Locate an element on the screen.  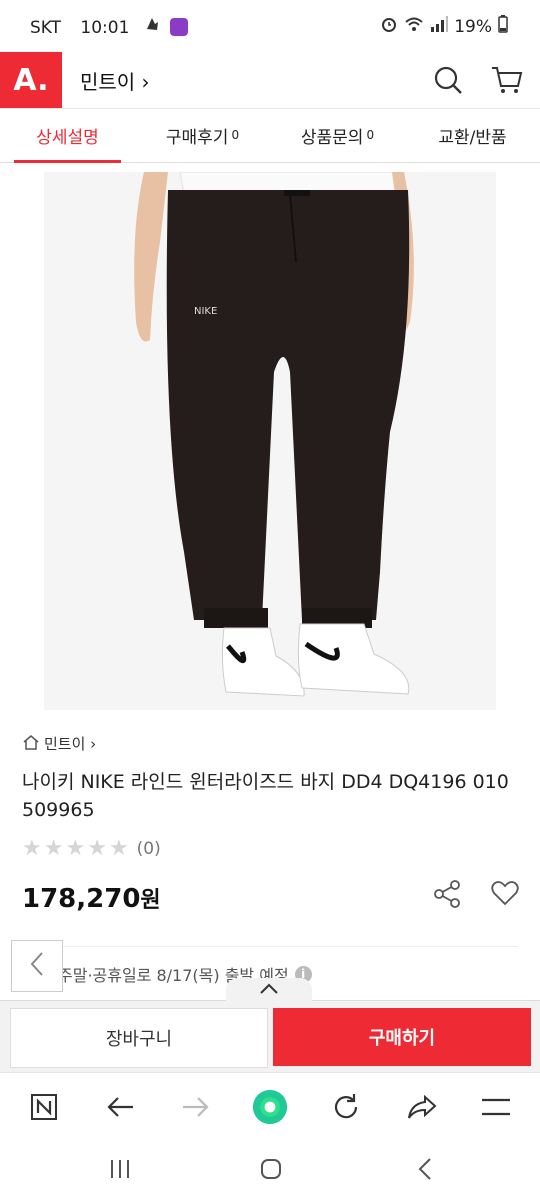
carrier-label: SKT is located at coordinates (46, 28).